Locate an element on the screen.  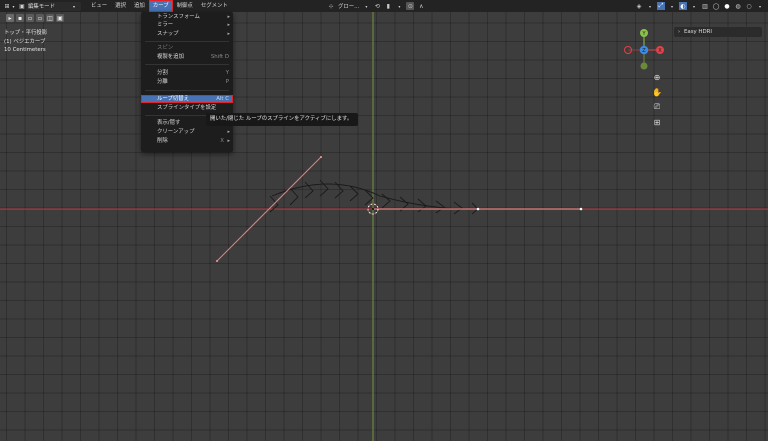
gizmo-x-label: X is located at coordinates (660, 51).